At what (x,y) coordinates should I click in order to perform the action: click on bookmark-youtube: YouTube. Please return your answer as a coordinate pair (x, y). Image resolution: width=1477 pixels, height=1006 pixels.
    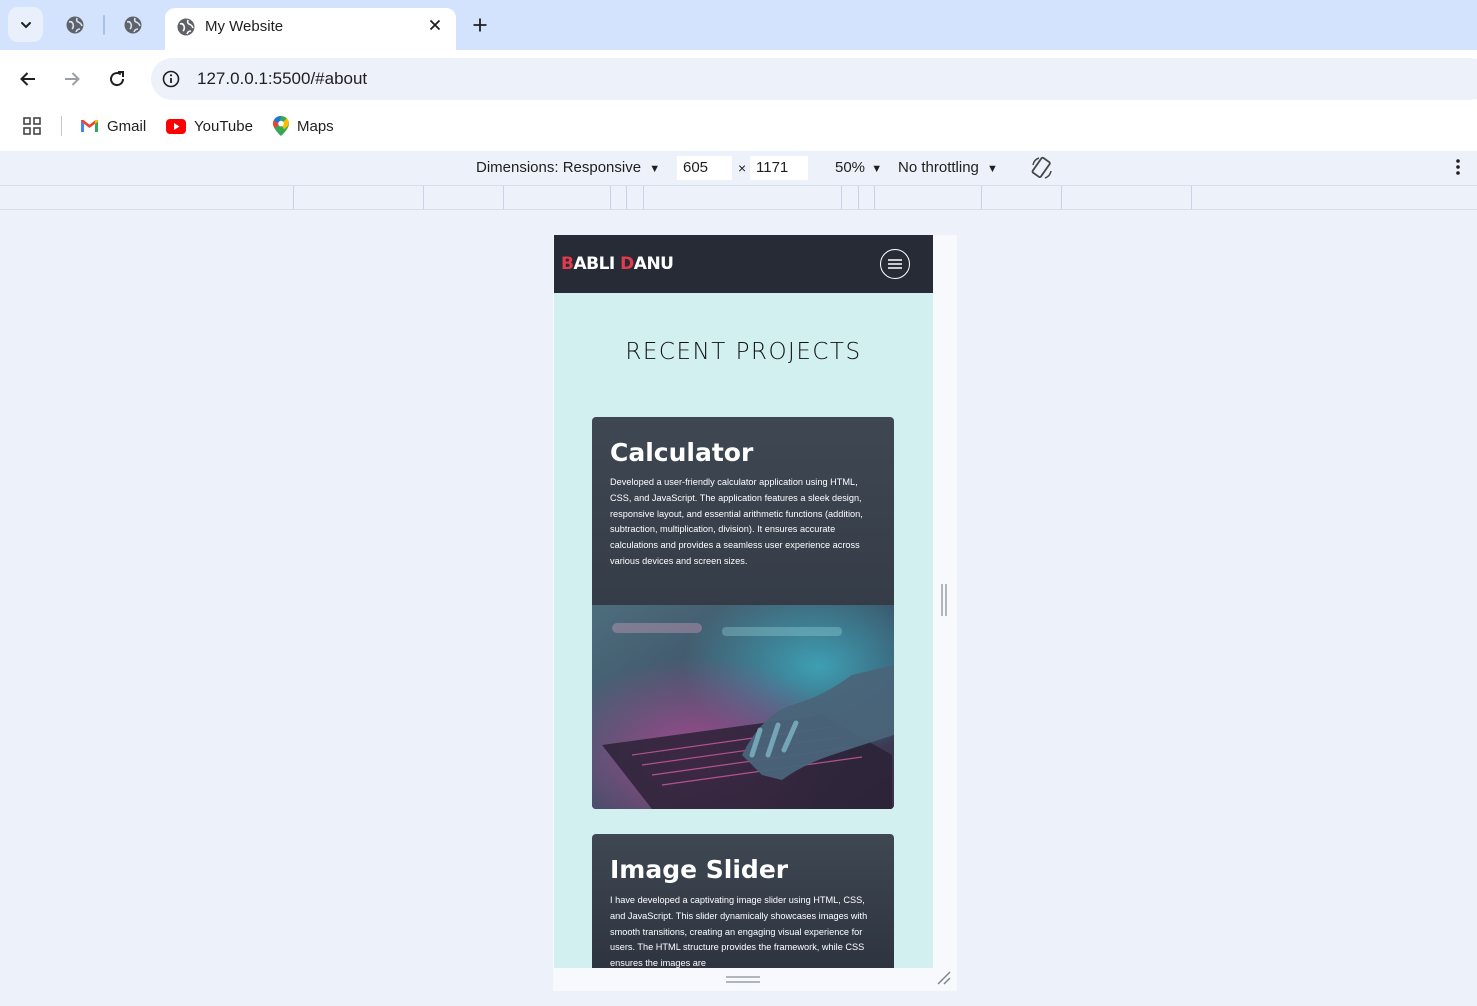
    Looking at the image, I should click on (209, 126).